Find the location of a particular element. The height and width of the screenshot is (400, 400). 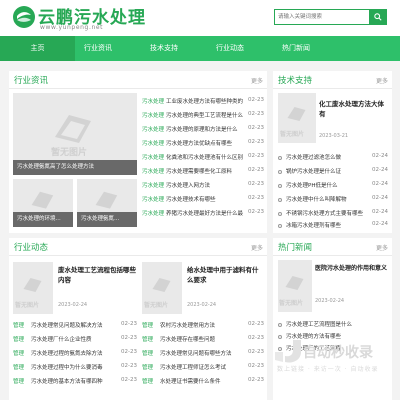

nav-item-home: 主页 is located at coordinates (37, 48).